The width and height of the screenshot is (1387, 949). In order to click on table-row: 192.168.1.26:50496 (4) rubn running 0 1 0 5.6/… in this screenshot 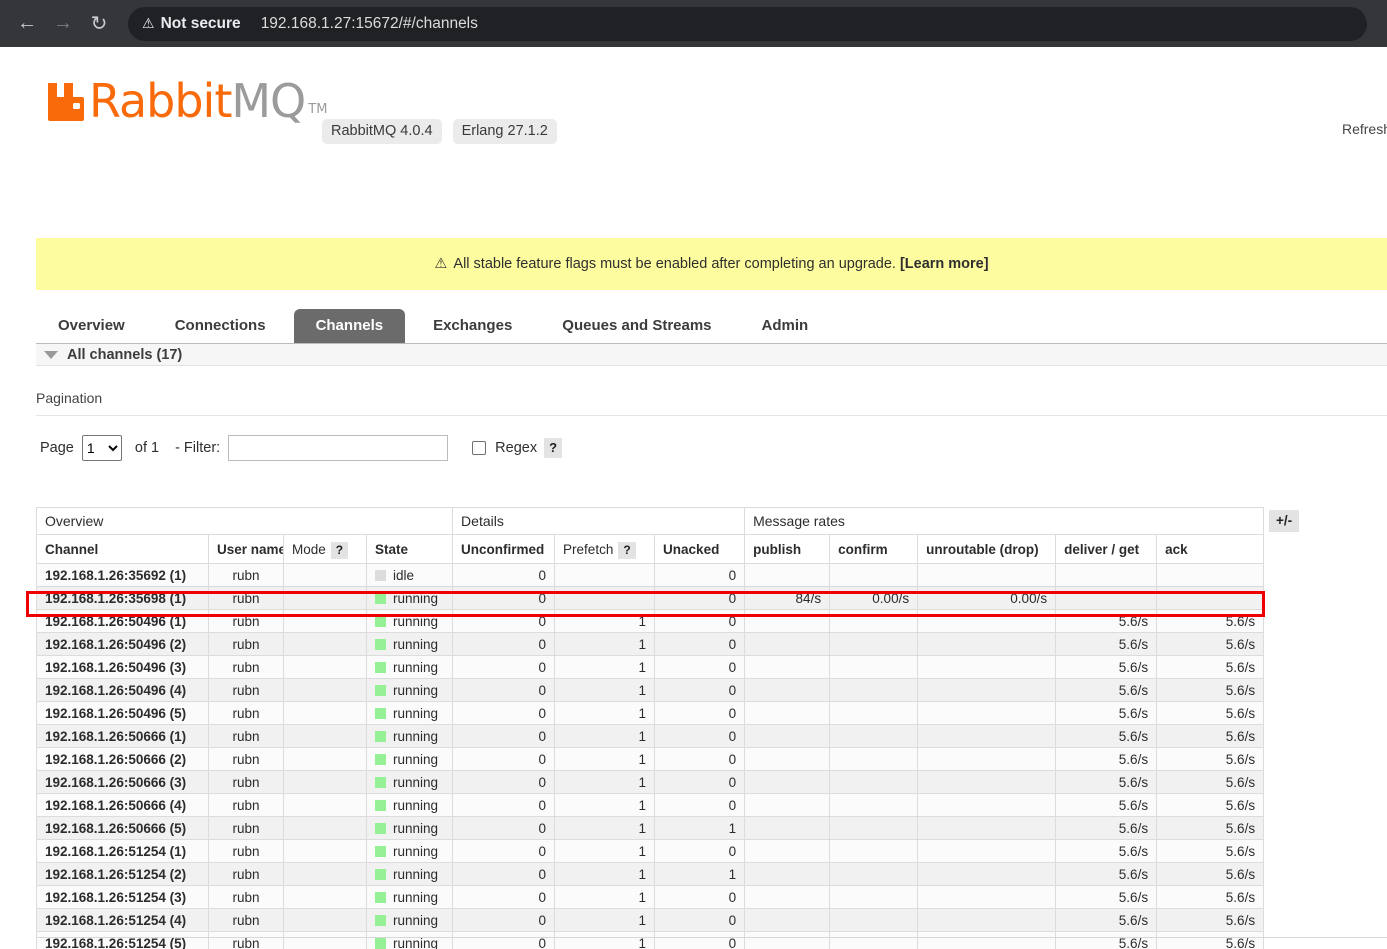, I will do `click(650, 690)`.